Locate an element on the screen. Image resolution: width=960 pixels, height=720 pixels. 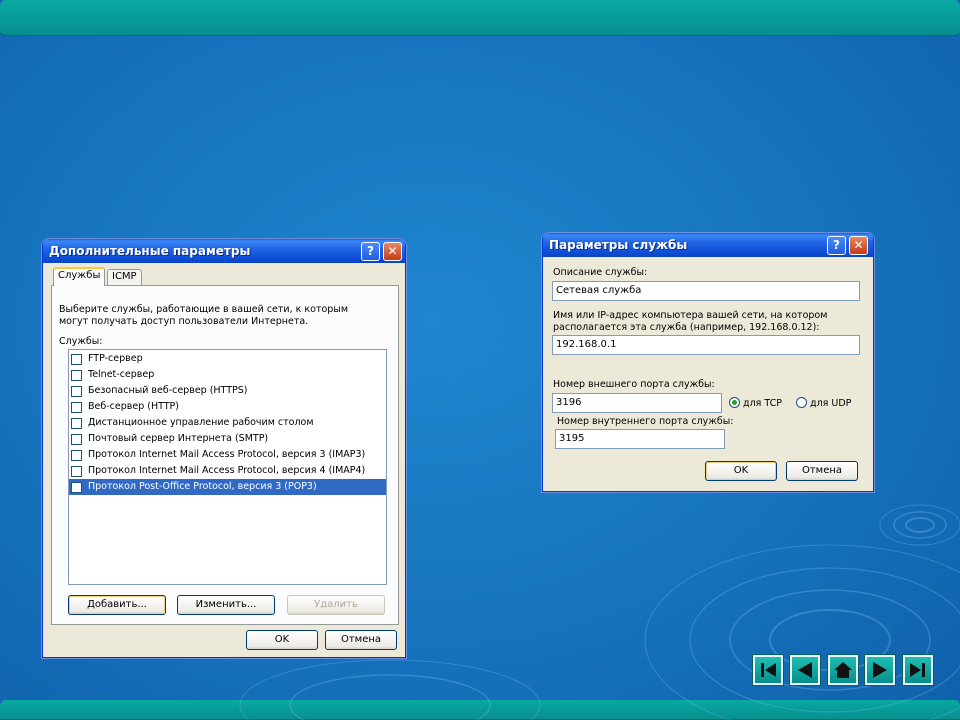
prev-icon is located at coordinates (805, 670).